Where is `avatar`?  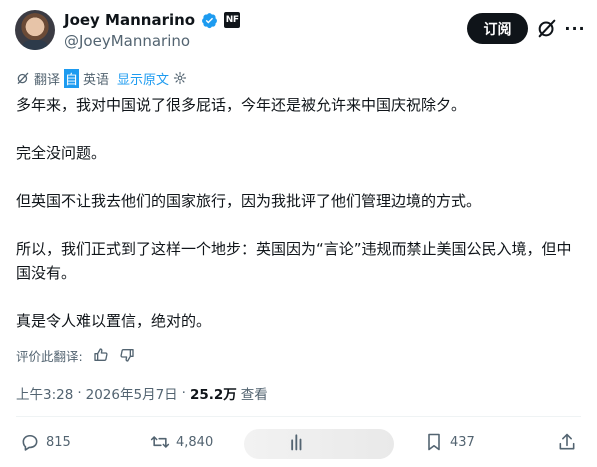
avatar is located at coordinates (35, 30).